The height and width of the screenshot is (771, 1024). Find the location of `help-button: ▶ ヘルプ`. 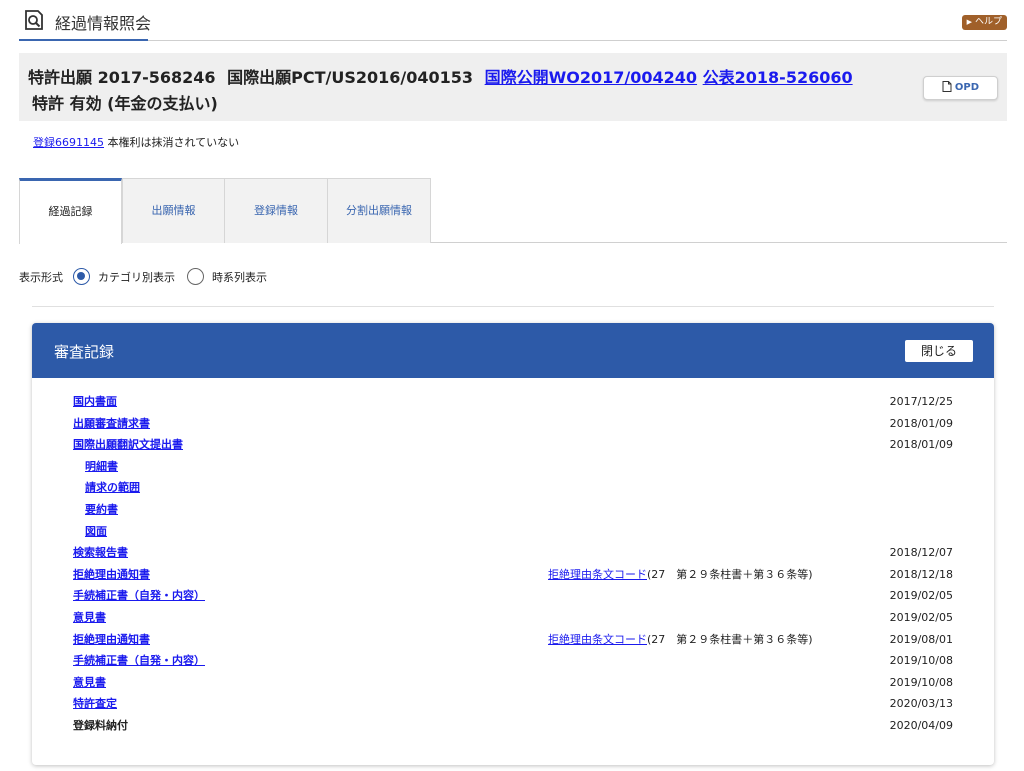

help-button: ▶ ヘルプ is located at coordinates (984, 22).